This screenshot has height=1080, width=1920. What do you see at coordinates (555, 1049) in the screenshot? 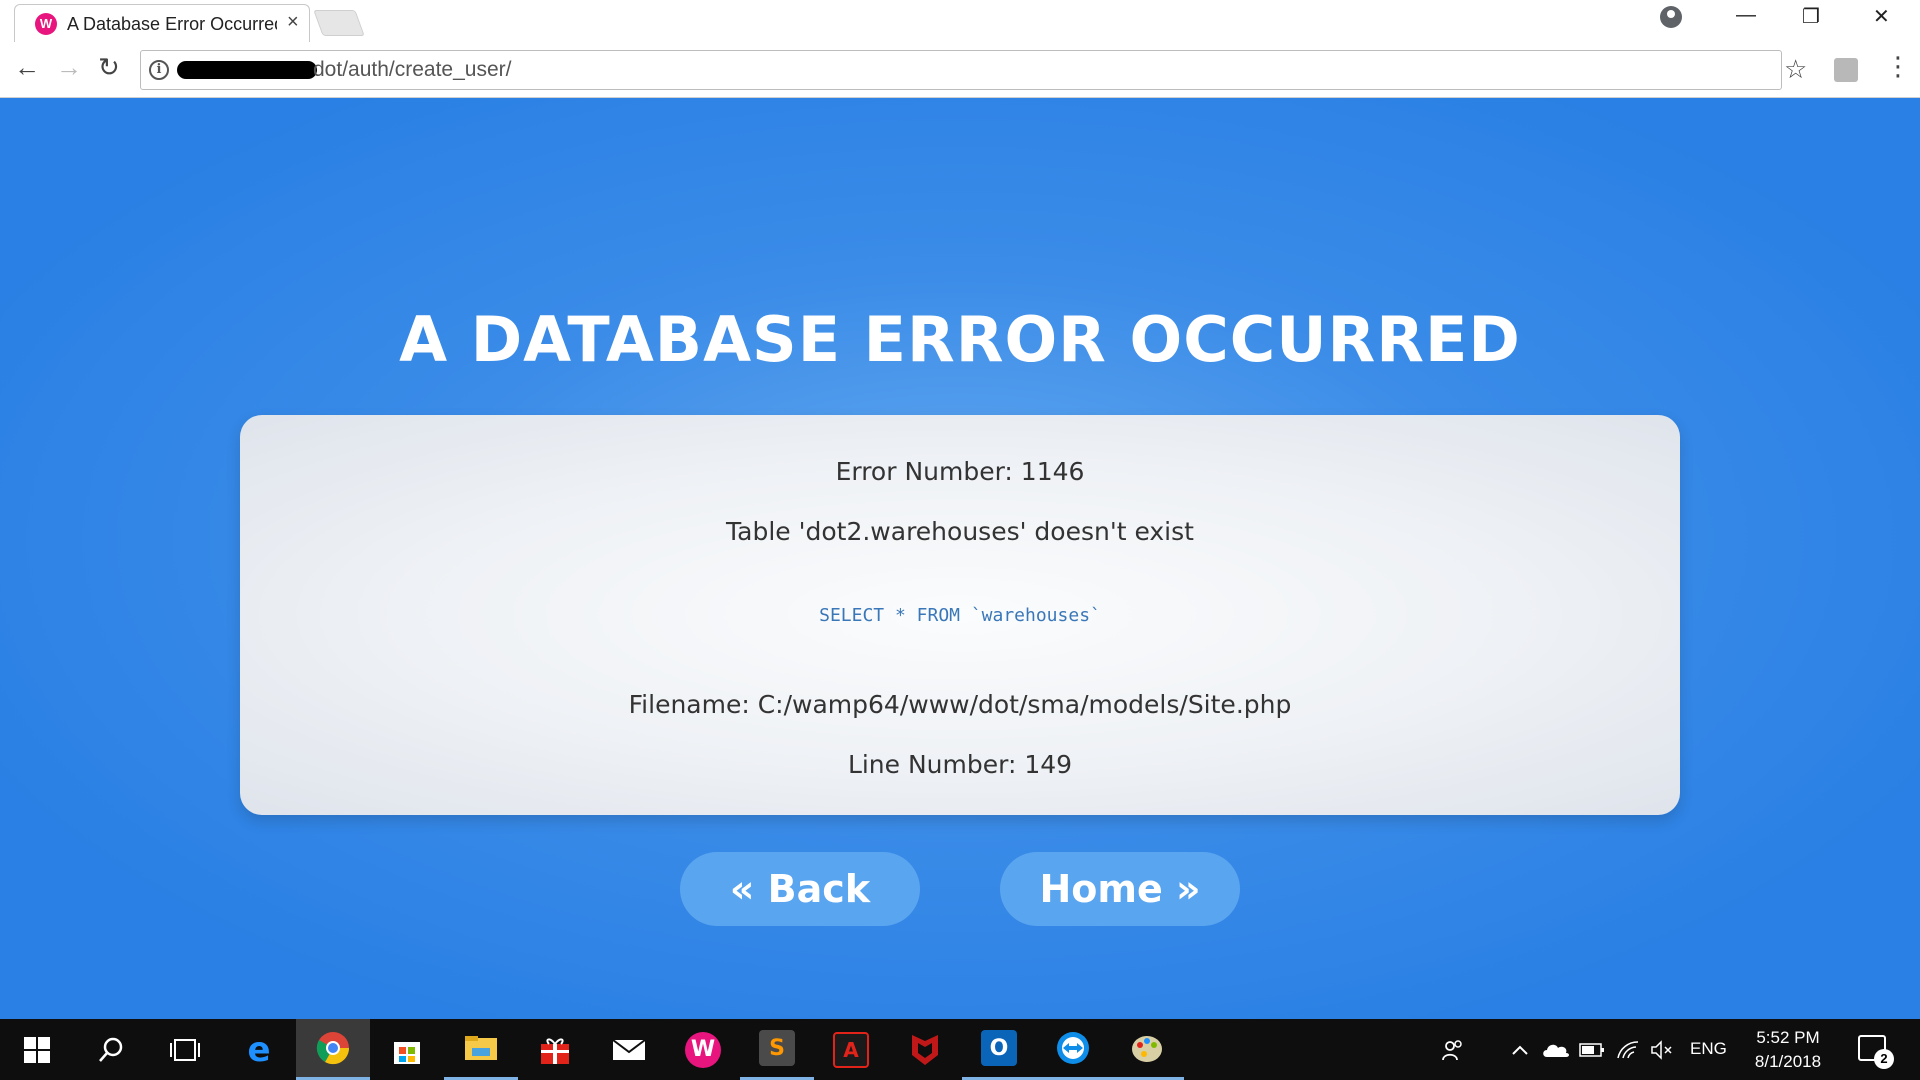
I see `gift-icon` at bounding box center [555, 1049].